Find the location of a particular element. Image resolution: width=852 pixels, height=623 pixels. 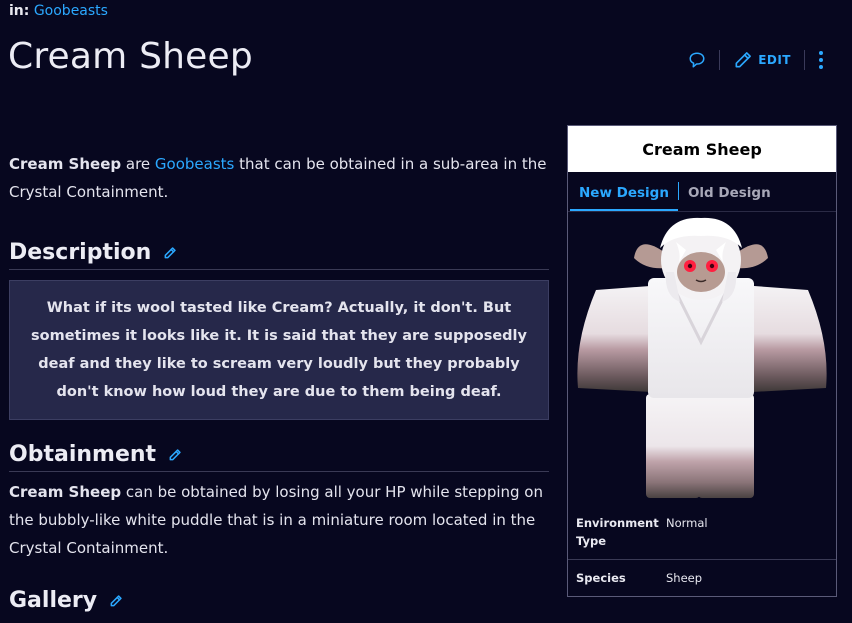

more-options-button is located at coordinates (821, 60).